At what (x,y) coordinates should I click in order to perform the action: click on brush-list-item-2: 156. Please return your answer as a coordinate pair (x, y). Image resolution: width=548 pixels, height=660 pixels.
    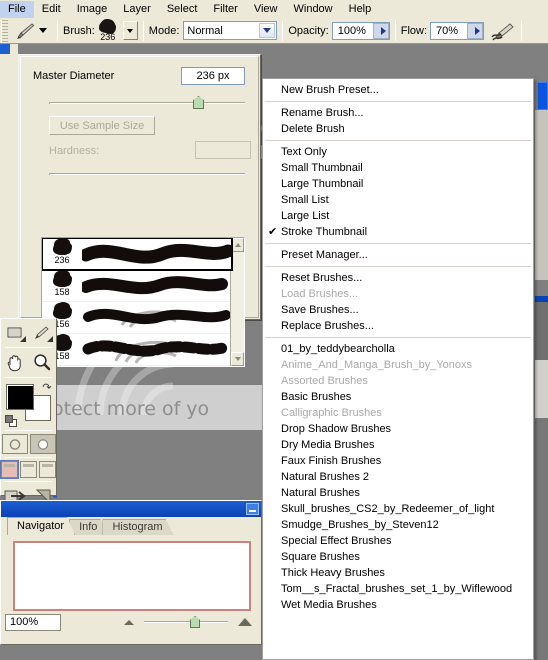
    Looking at the image, I should click on (137, 318).